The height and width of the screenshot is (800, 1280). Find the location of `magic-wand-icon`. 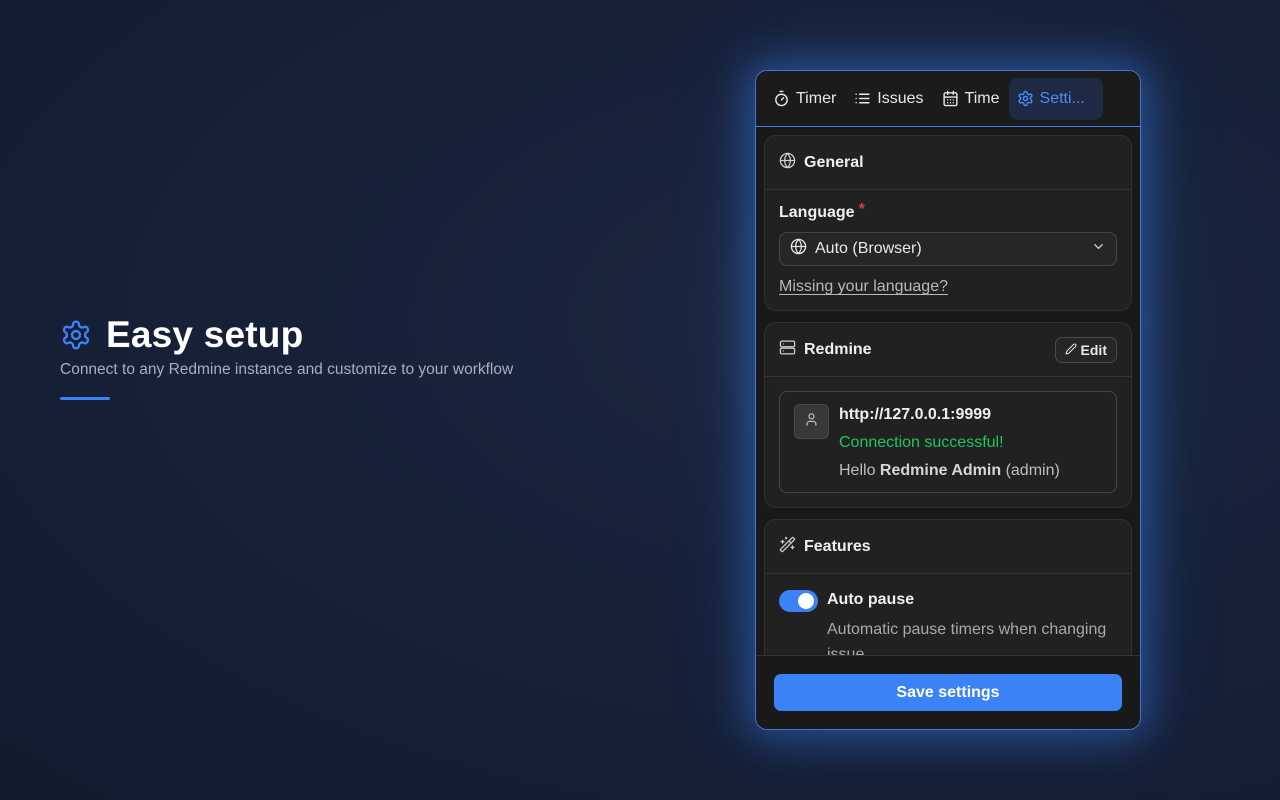

magic-wand-icon is located at coordinates (787, 547).